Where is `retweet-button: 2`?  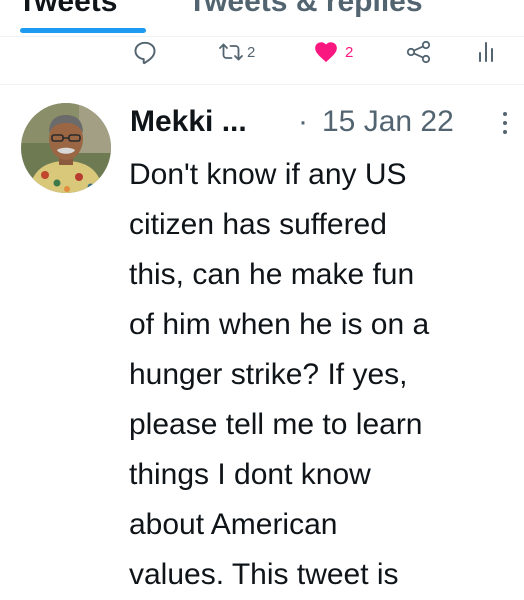 retweet-button: 2 is located at coordinates (236, 52).